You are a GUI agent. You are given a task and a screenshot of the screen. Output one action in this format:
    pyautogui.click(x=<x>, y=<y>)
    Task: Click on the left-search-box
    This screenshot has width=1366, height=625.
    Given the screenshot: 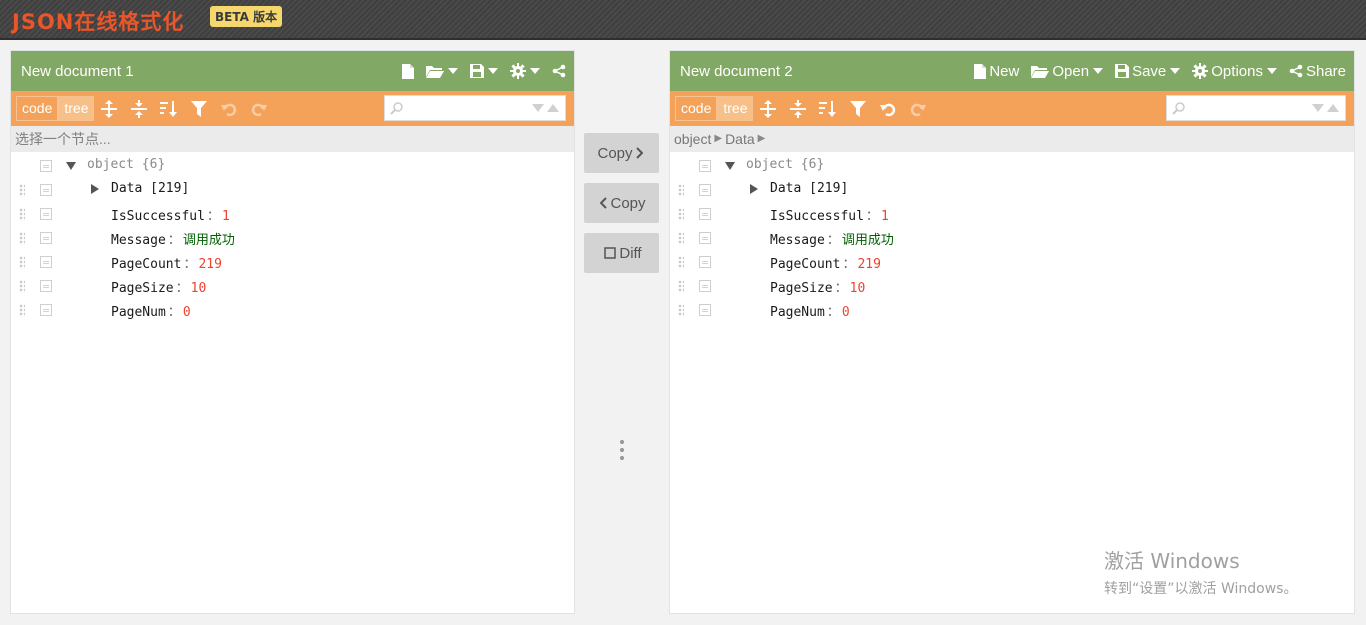 What is the action you would take?
    pyautogui.click(x=475, y=108)
    